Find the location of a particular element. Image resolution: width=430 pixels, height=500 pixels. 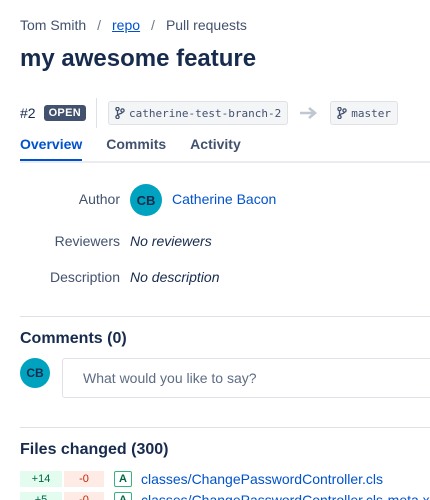

breadcrumb: Tom Smith / repo / Pull requests is located at coordinates (133, 25).